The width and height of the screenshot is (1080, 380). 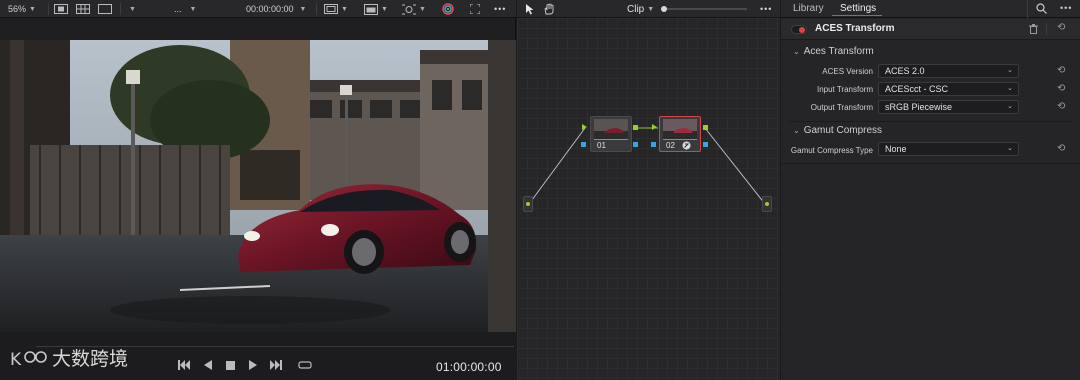 What do you see at coordinates (1061, 106) in the screenshot?
I see `reset-output-transform-icon: ⟲` at bounding box center [1061, 106].